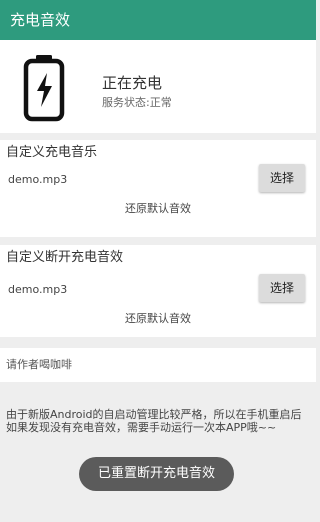 The width and height of the screenshot is (320, 522). Describe the element at coordinates (40, 20) in the screenshot. I see `app-title: 充电音效` at that location.